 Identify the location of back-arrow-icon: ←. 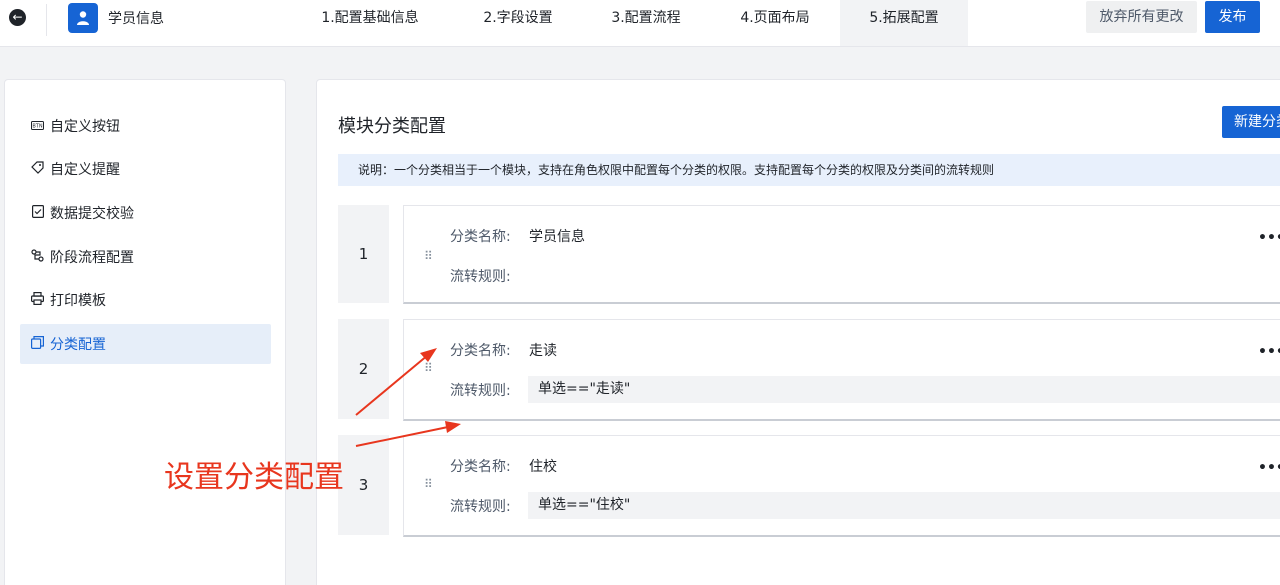
(17, 17).